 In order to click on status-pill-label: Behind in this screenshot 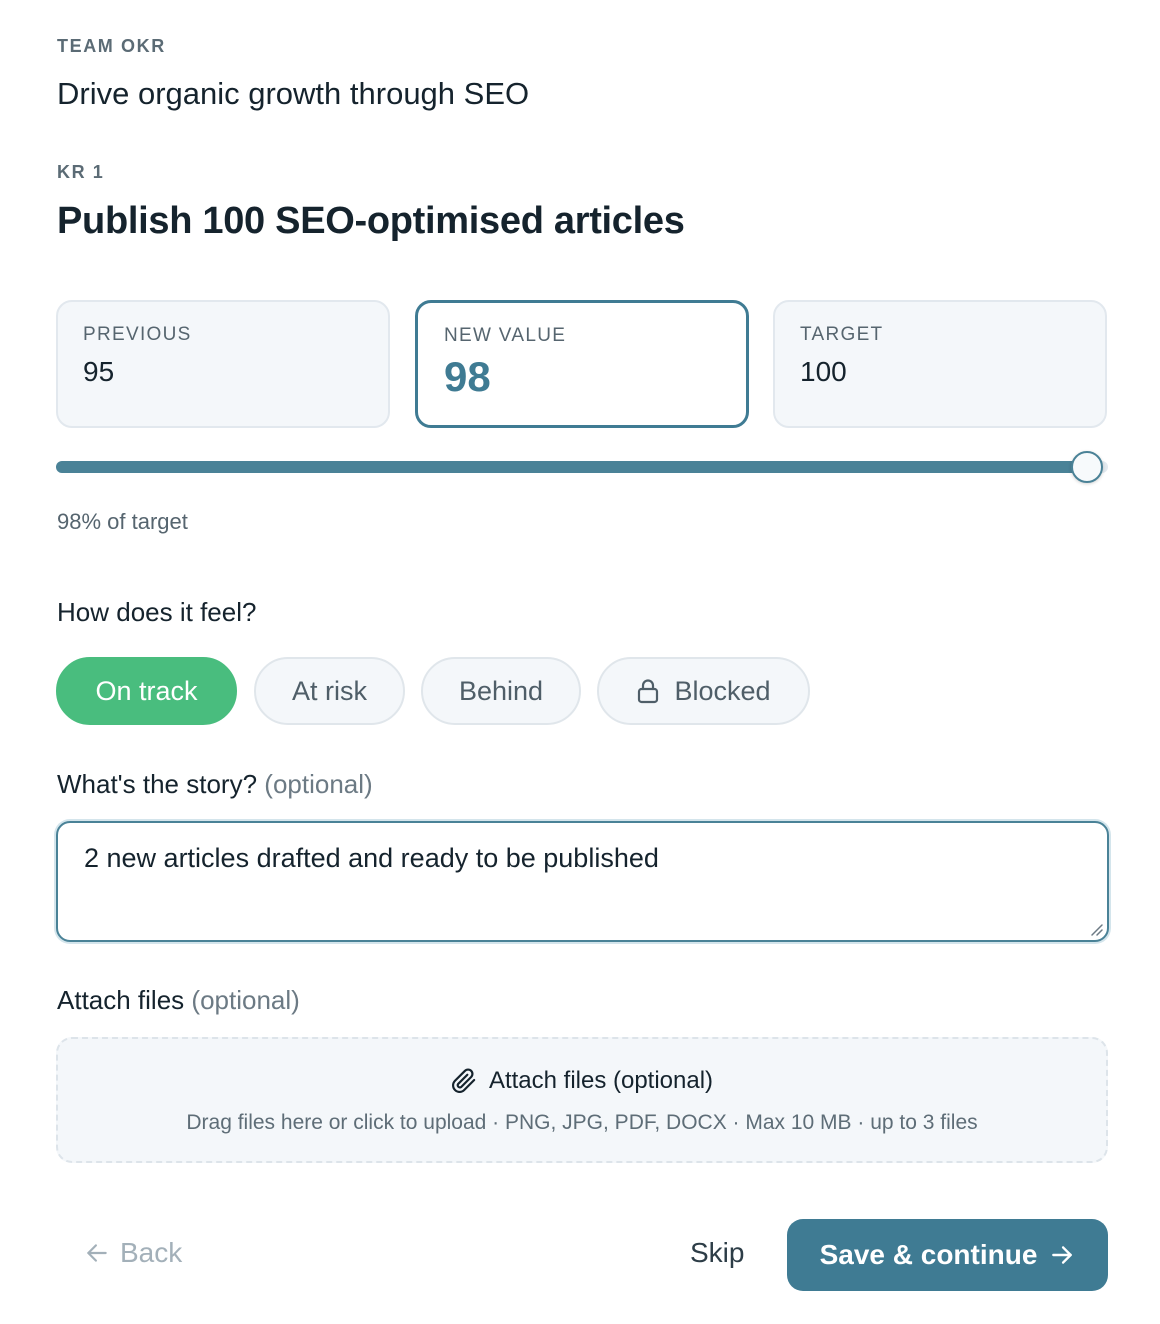, I will do `click(501, 690)`.